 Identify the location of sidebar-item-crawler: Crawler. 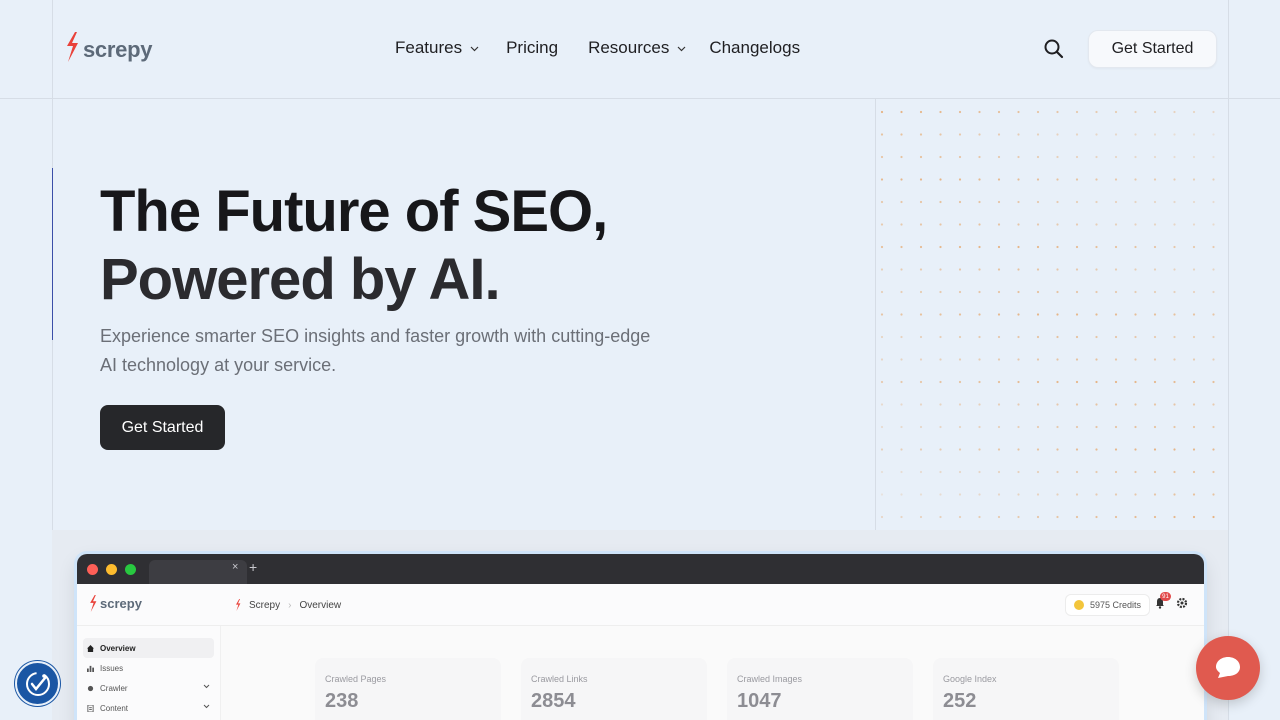
(148, 688).